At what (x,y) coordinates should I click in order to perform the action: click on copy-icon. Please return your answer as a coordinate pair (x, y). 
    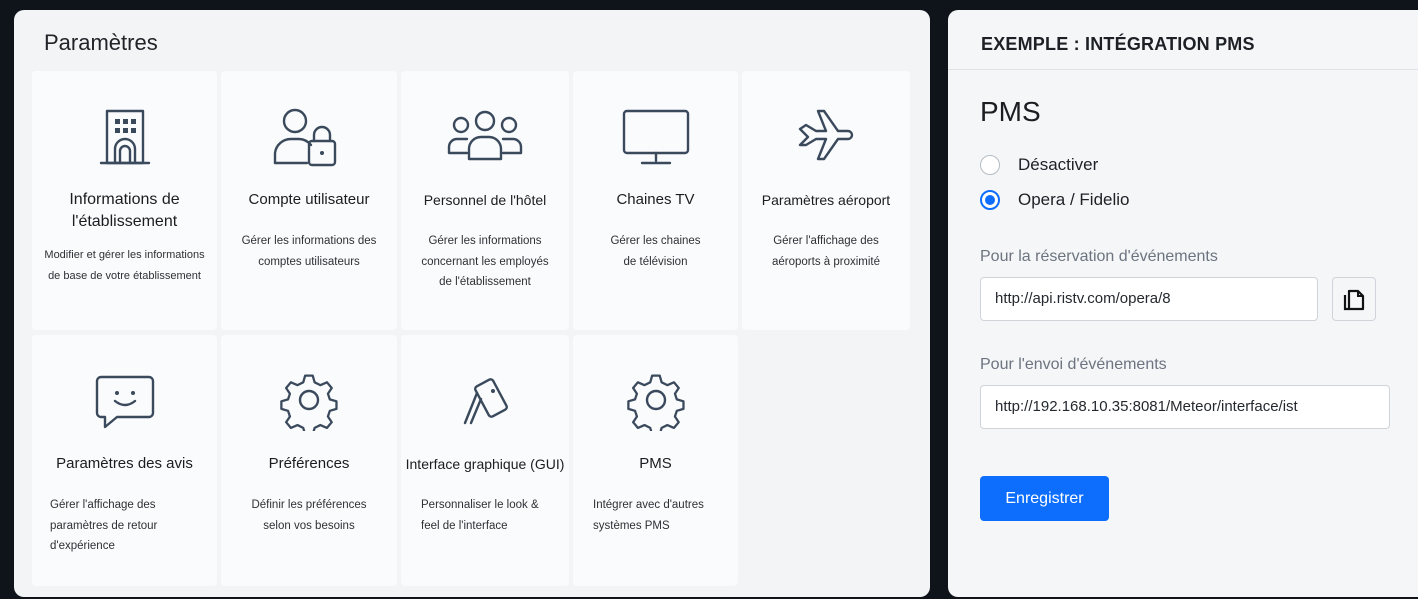
    Looking at the image, I should click on (1354, 300).